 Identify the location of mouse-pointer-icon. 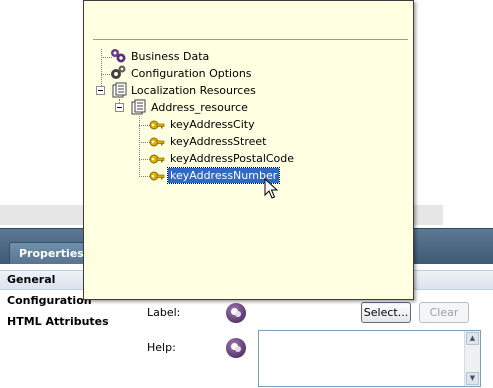
(271, 188).